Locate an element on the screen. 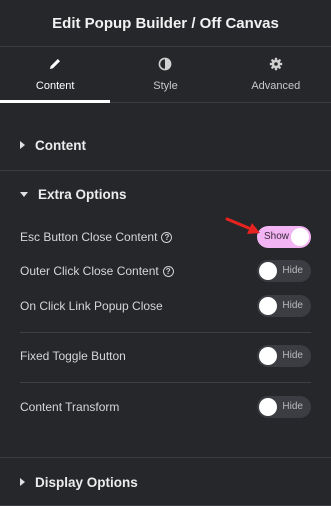 The height and width of the screenshot is (506, 331). option-outer-click-close: Outer Click Close Content ? Hide is located at coordinates (165, 271).